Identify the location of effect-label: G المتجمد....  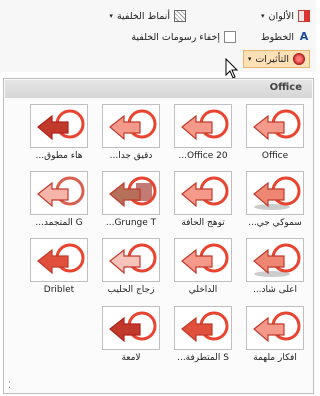
(59, 223).